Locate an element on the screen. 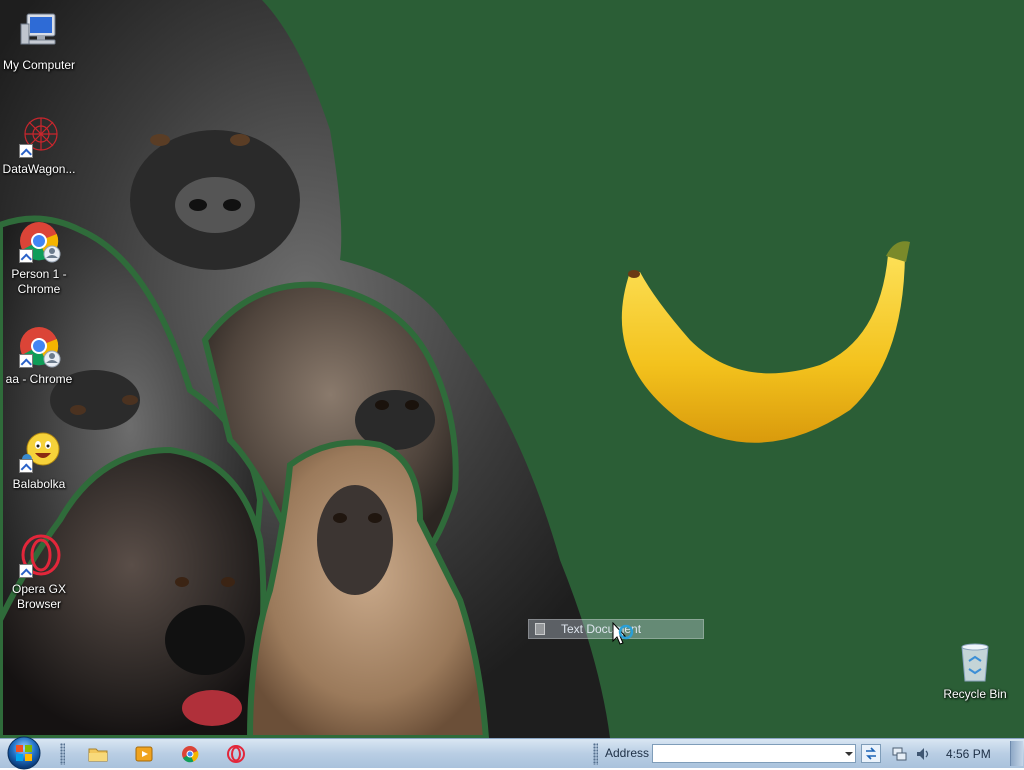  file-explorer-icon is located at coordinates (98, 754).